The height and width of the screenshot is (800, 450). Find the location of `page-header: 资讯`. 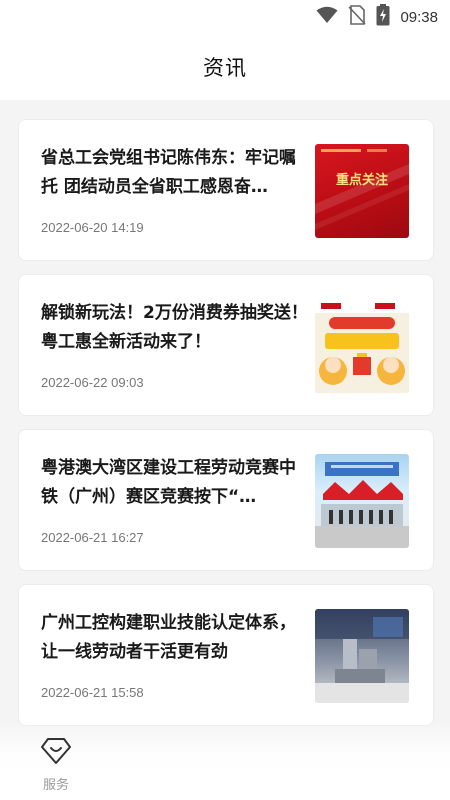

page-header: 资讯 is located at coordinates (225, 67).